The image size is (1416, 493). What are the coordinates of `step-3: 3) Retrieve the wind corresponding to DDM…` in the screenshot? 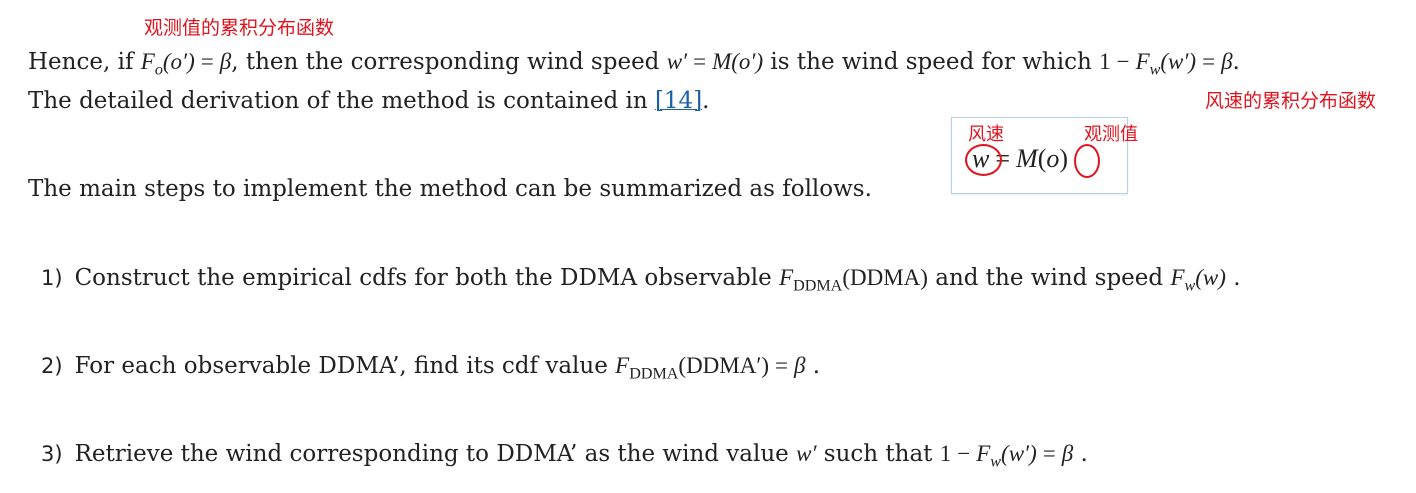 It's located at (564, 456).